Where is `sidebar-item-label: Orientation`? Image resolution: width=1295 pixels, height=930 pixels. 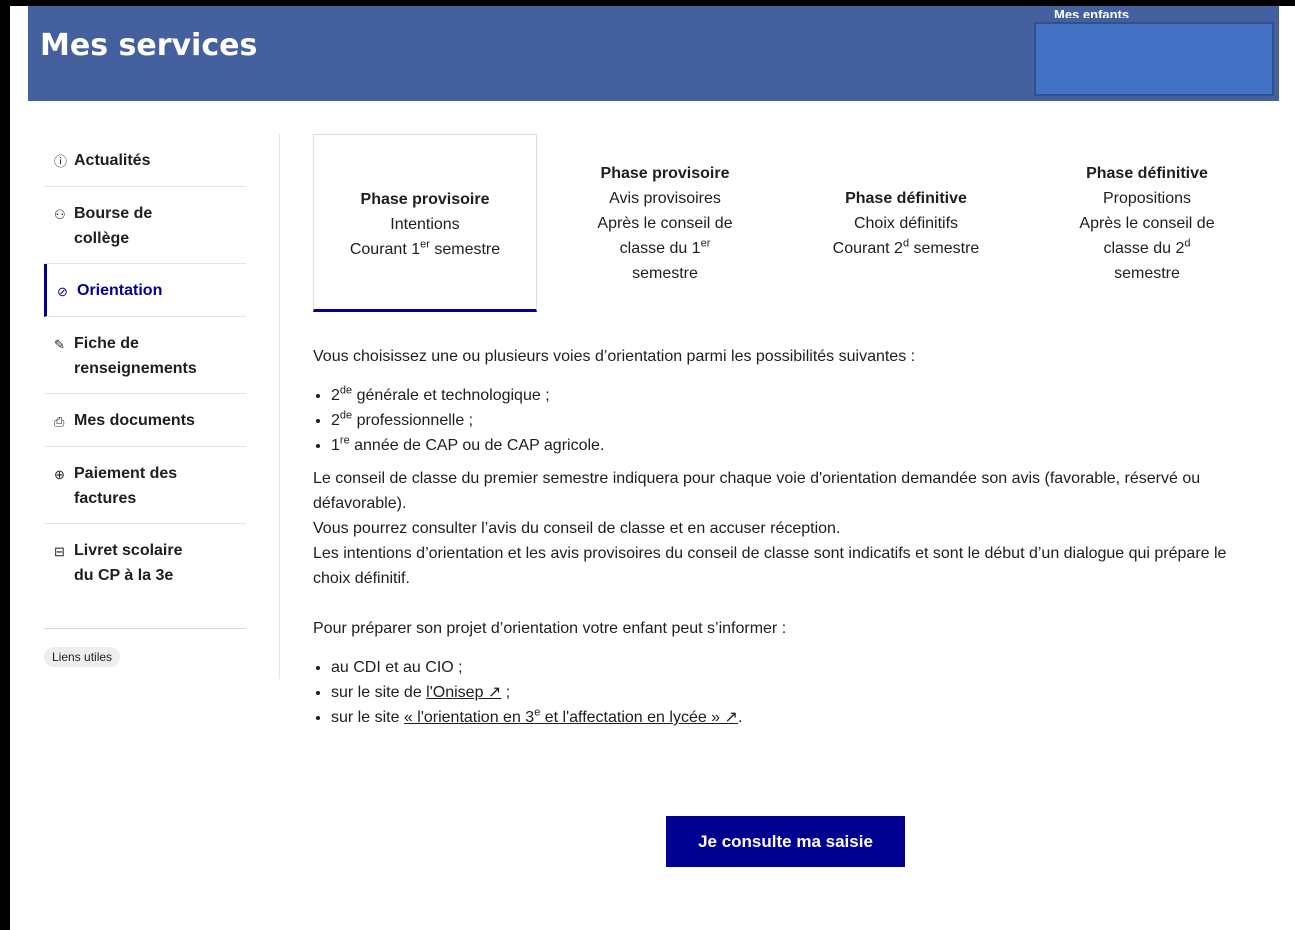 sidebar-item-label: Orientation is located at coordinates (120, 290).